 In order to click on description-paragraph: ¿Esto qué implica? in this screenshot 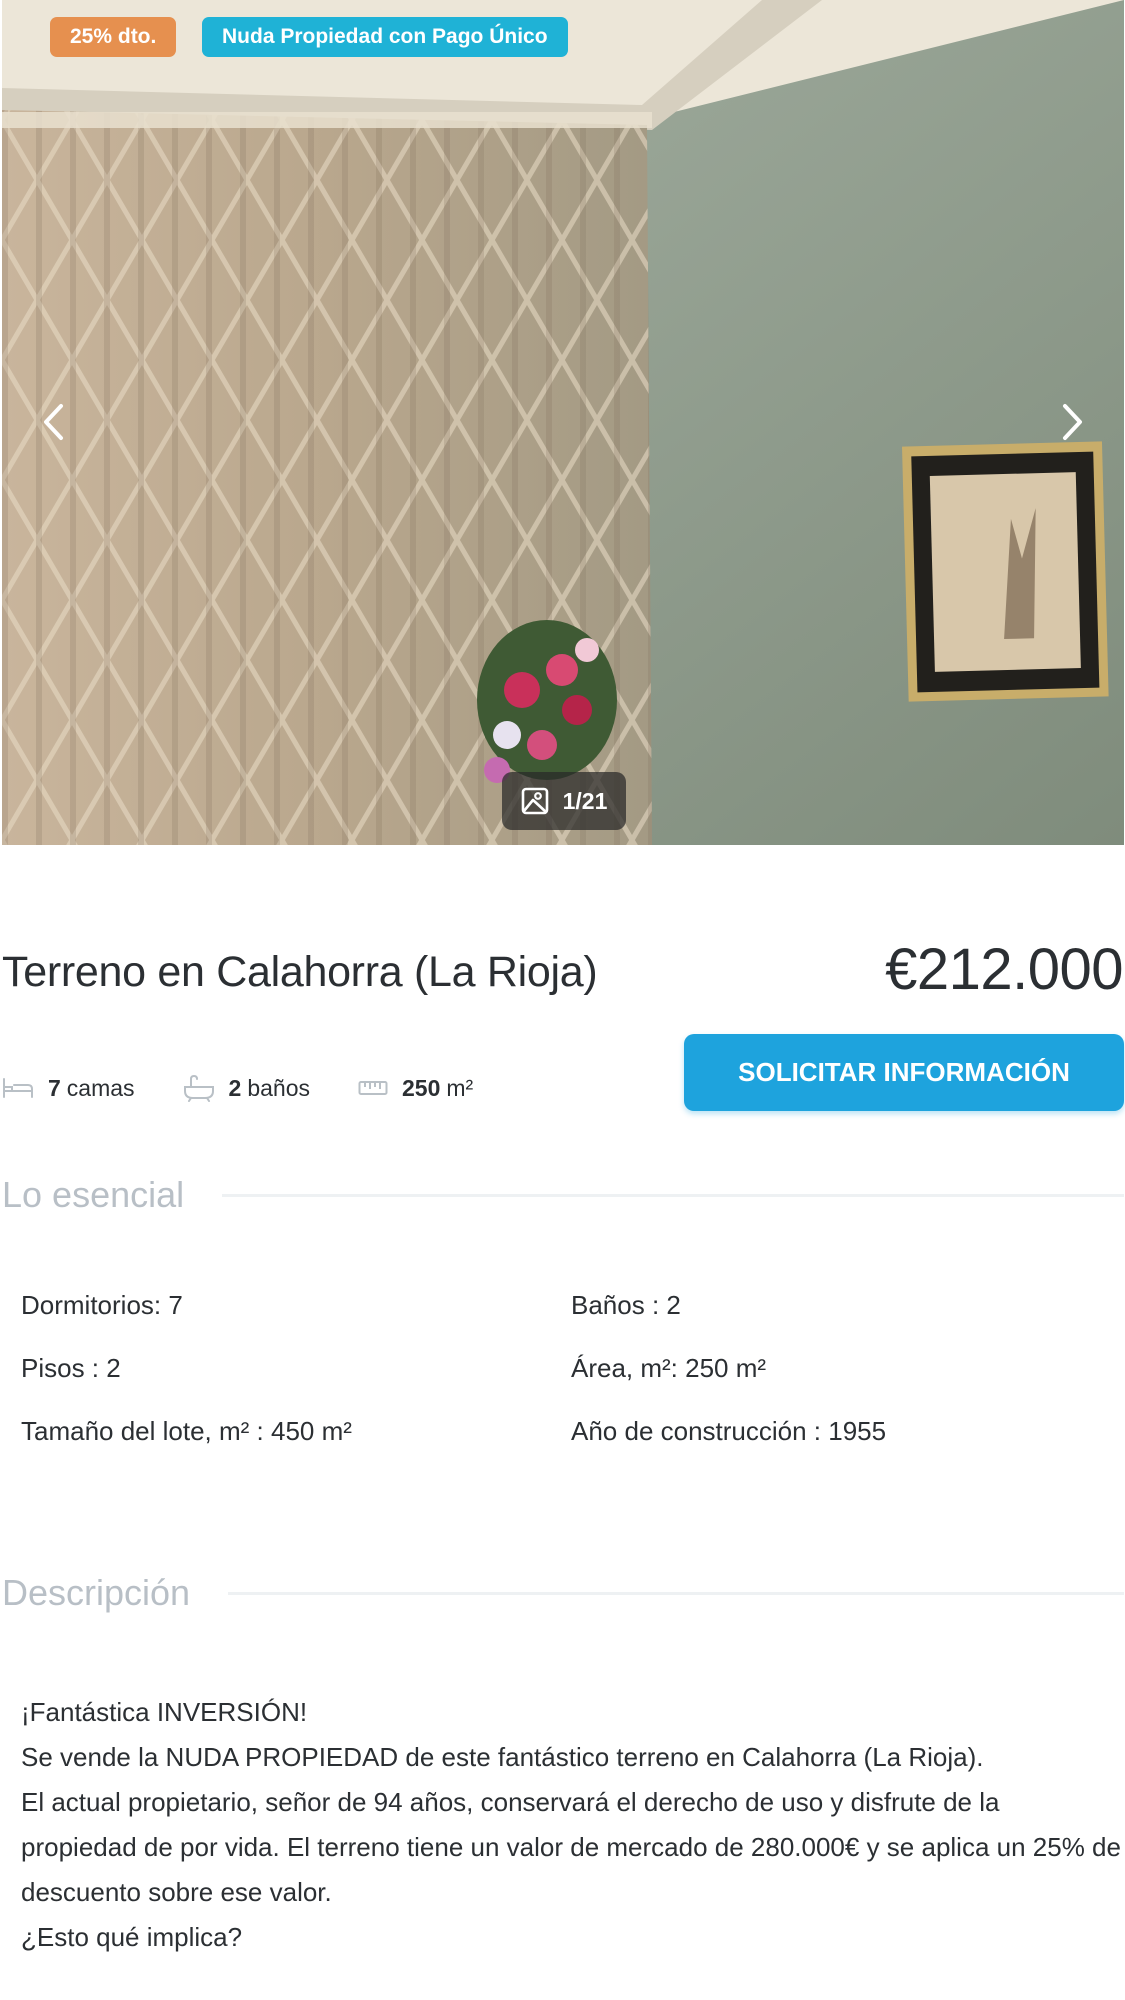, I will do `click(132, 1937)`.